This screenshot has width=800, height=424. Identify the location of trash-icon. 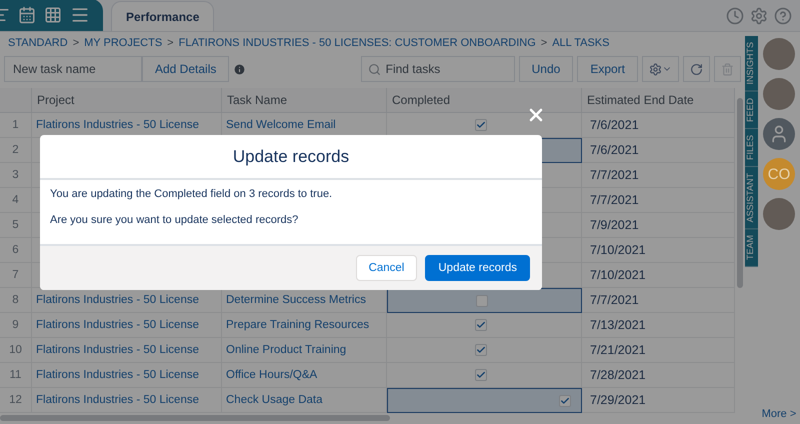
(727, 69).